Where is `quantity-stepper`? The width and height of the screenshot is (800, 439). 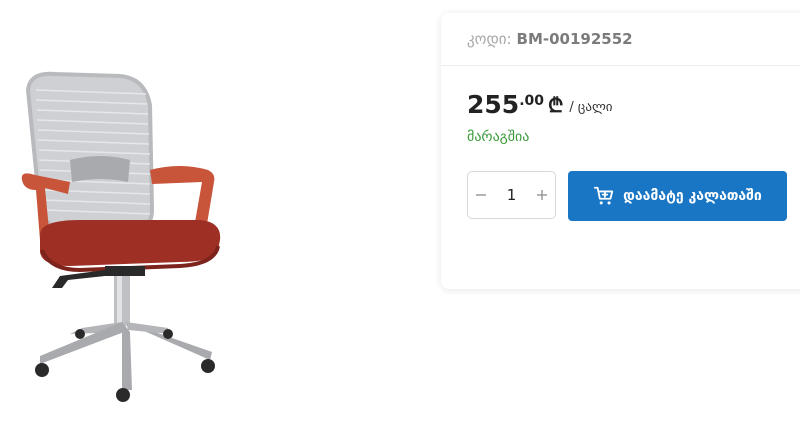 quantity-stepper is located at coordinates (511, 195).